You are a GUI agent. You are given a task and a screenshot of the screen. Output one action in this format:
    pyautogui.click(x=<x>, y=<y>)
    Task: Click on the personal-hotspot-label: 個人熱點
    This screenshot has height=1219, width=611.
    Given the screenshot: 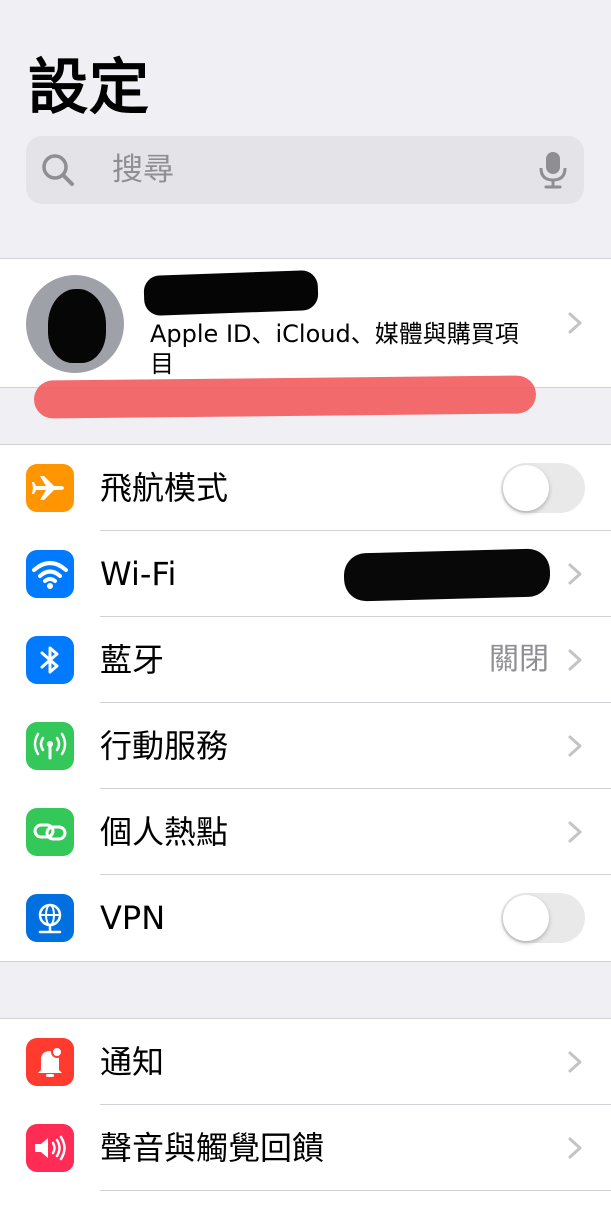 What is the action you would take?
    pyautogui.click(x=164, y=832)
    